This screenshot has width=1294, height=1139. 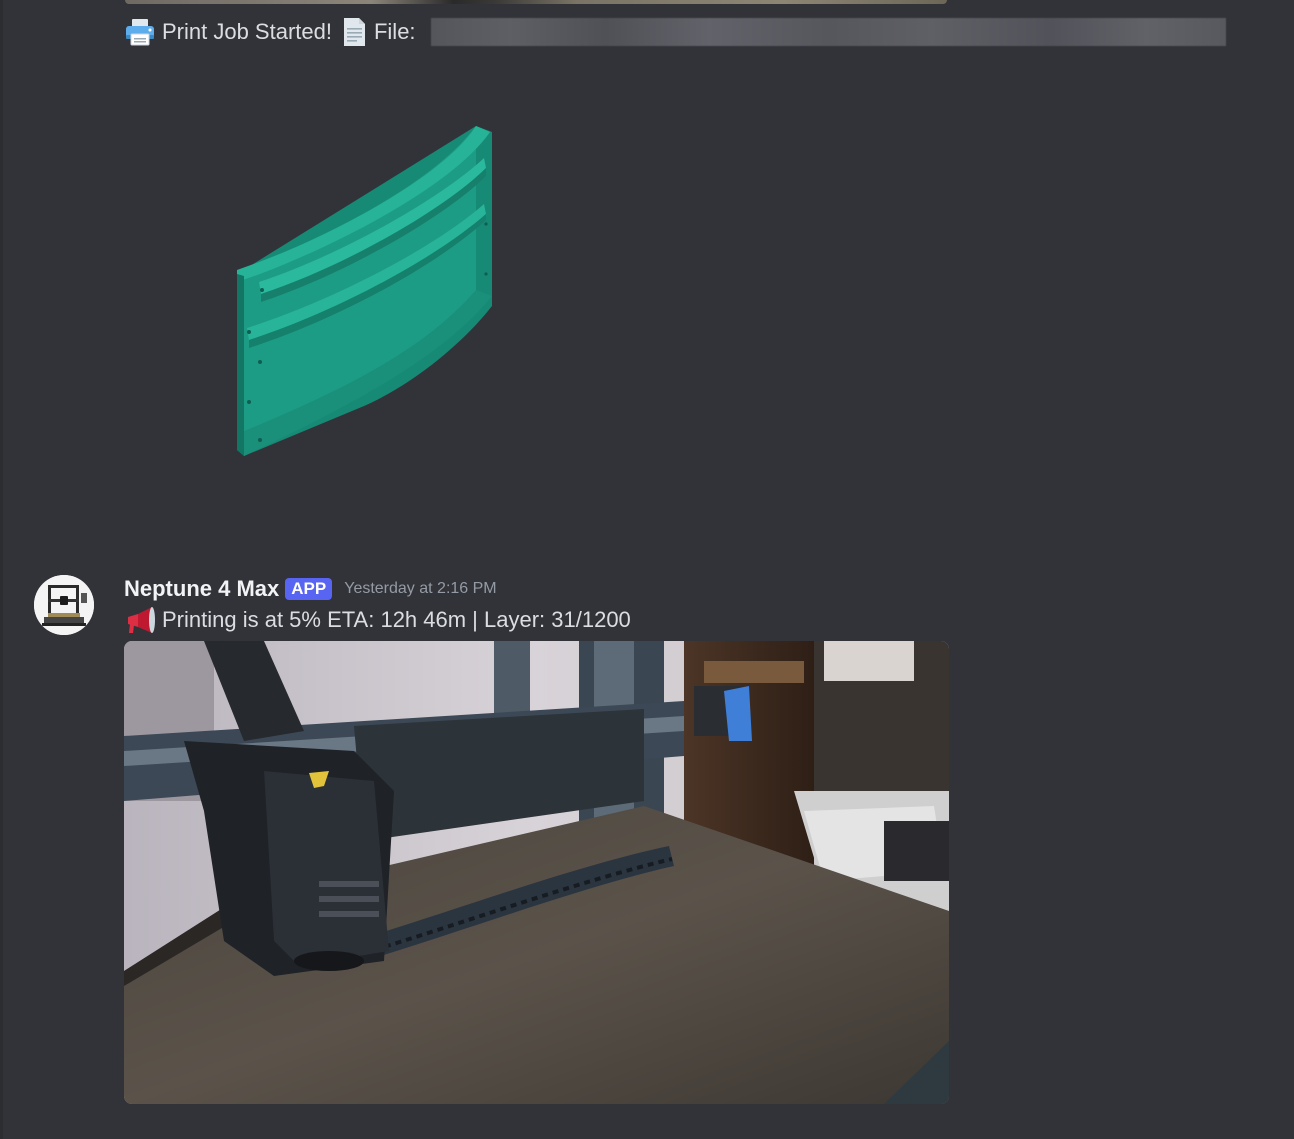 What do you see at coordinates (828, 32) in the screenshot?
I see `redacted-filename` at bounding box center [828, 32].